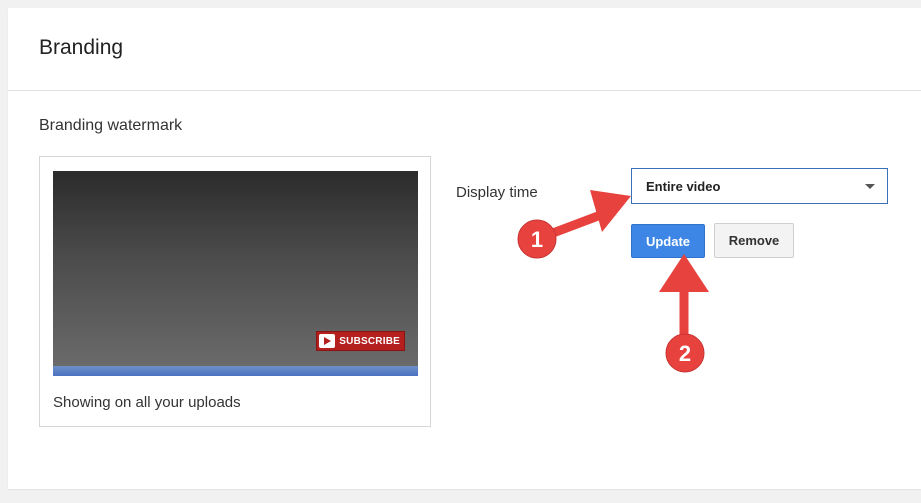 The height and width of the screenshot is (503, 921). What do you see at coordinates (668, 241) in the screenshot?
I see `update-button: Update` at bounding box center [668, 241].